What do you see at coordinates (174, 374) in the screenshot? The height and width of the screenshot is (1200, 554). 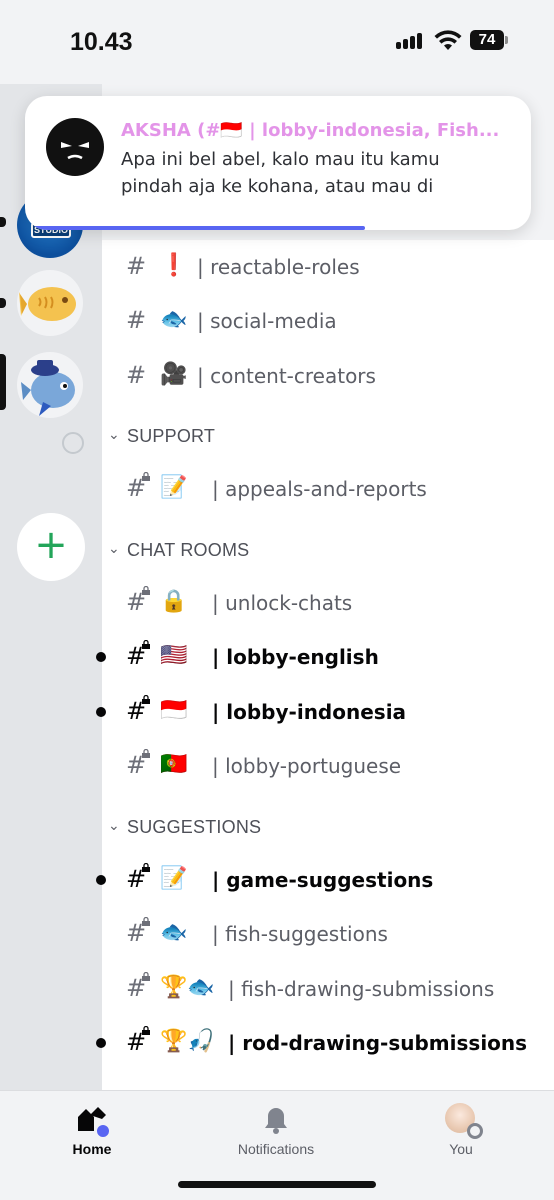 I see `channel-emoji: 🎥` at bounding box center [174, 374].